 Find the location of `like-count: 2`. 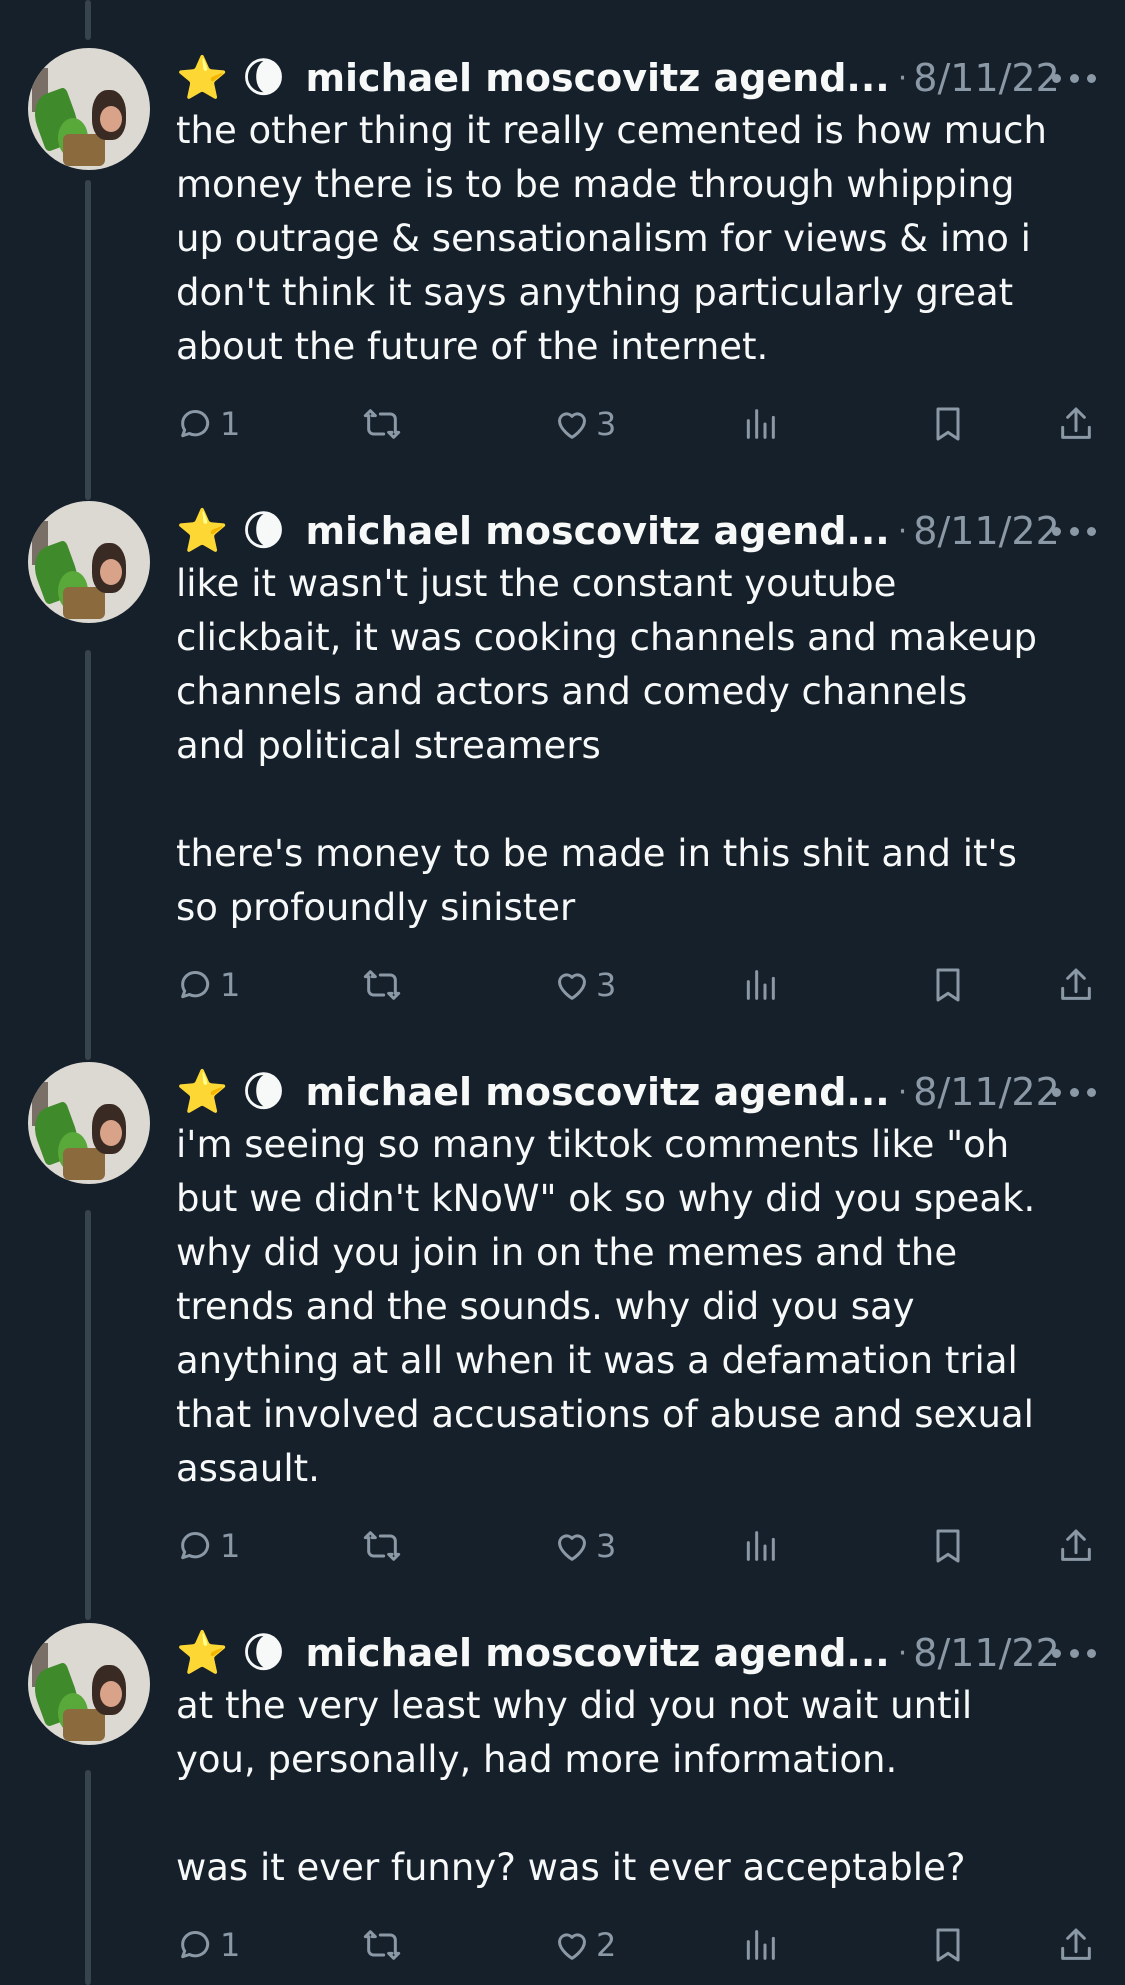

like-count: 2 is located at coordinates (606, 1945).